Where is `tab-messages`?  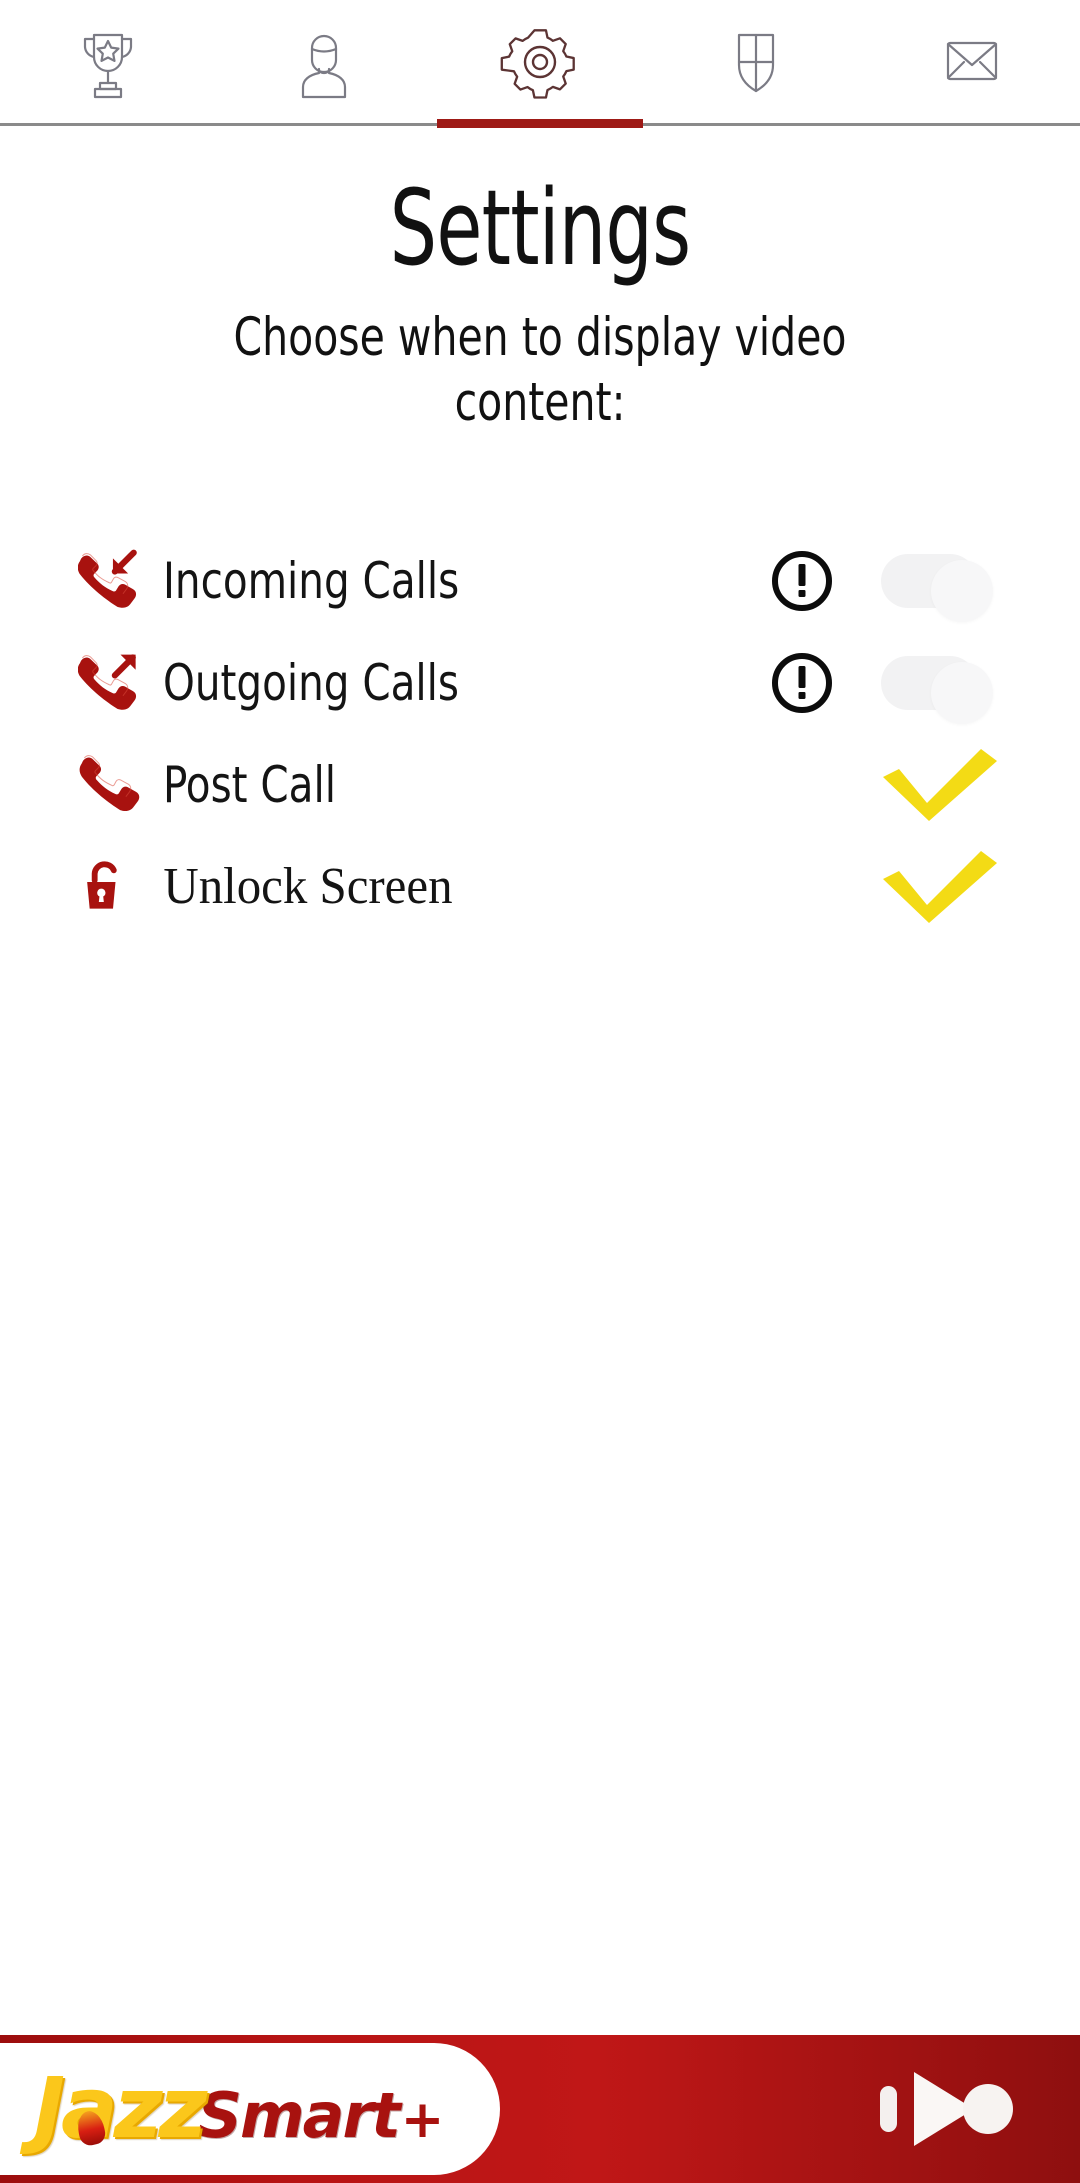
tab-messages is located at coordinates (972, 62).